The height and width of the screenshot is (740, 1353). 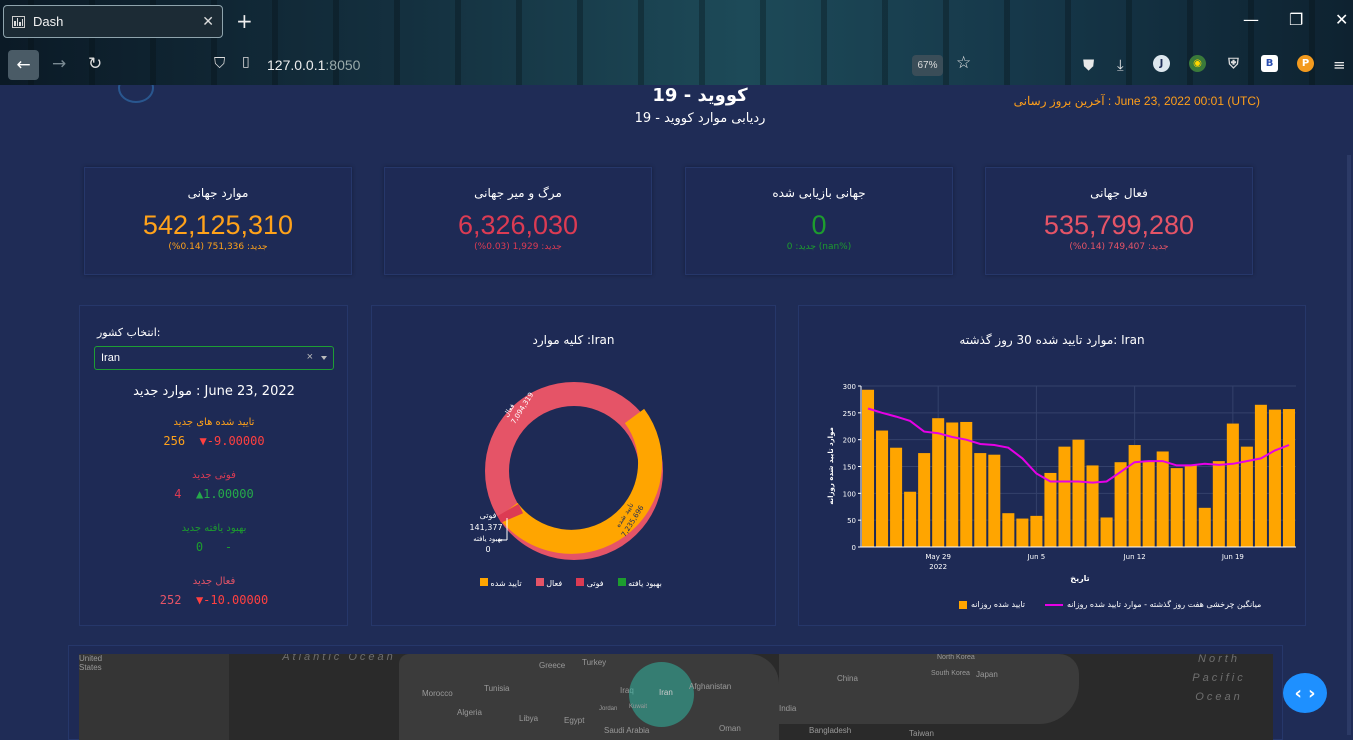 I want to click on extension-globe-icon: ◉, so click(x=1197, y=63).